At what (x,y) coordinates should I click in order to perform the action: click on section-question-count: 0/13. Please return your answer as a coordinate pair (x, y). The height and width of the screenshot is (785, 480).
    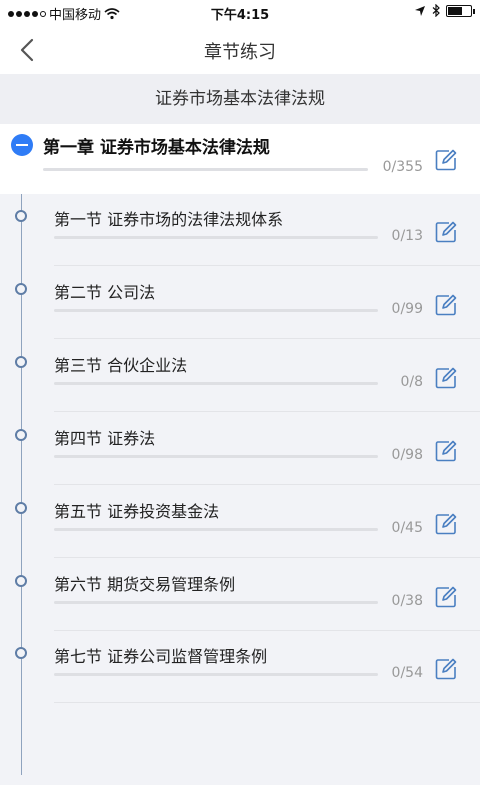
    Looking at the image, I should click on (407, 236).